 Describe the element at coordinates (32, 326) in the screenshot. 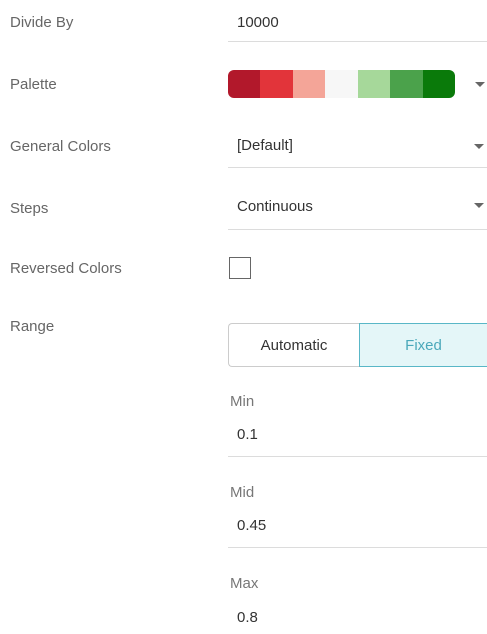

I see `range-label: Range` at that location.